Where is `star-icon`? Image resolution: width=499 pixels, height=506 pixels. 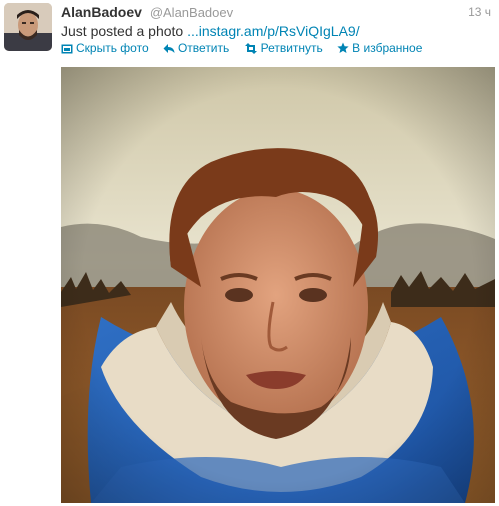
star-icon is located at coordinates (343, 47).